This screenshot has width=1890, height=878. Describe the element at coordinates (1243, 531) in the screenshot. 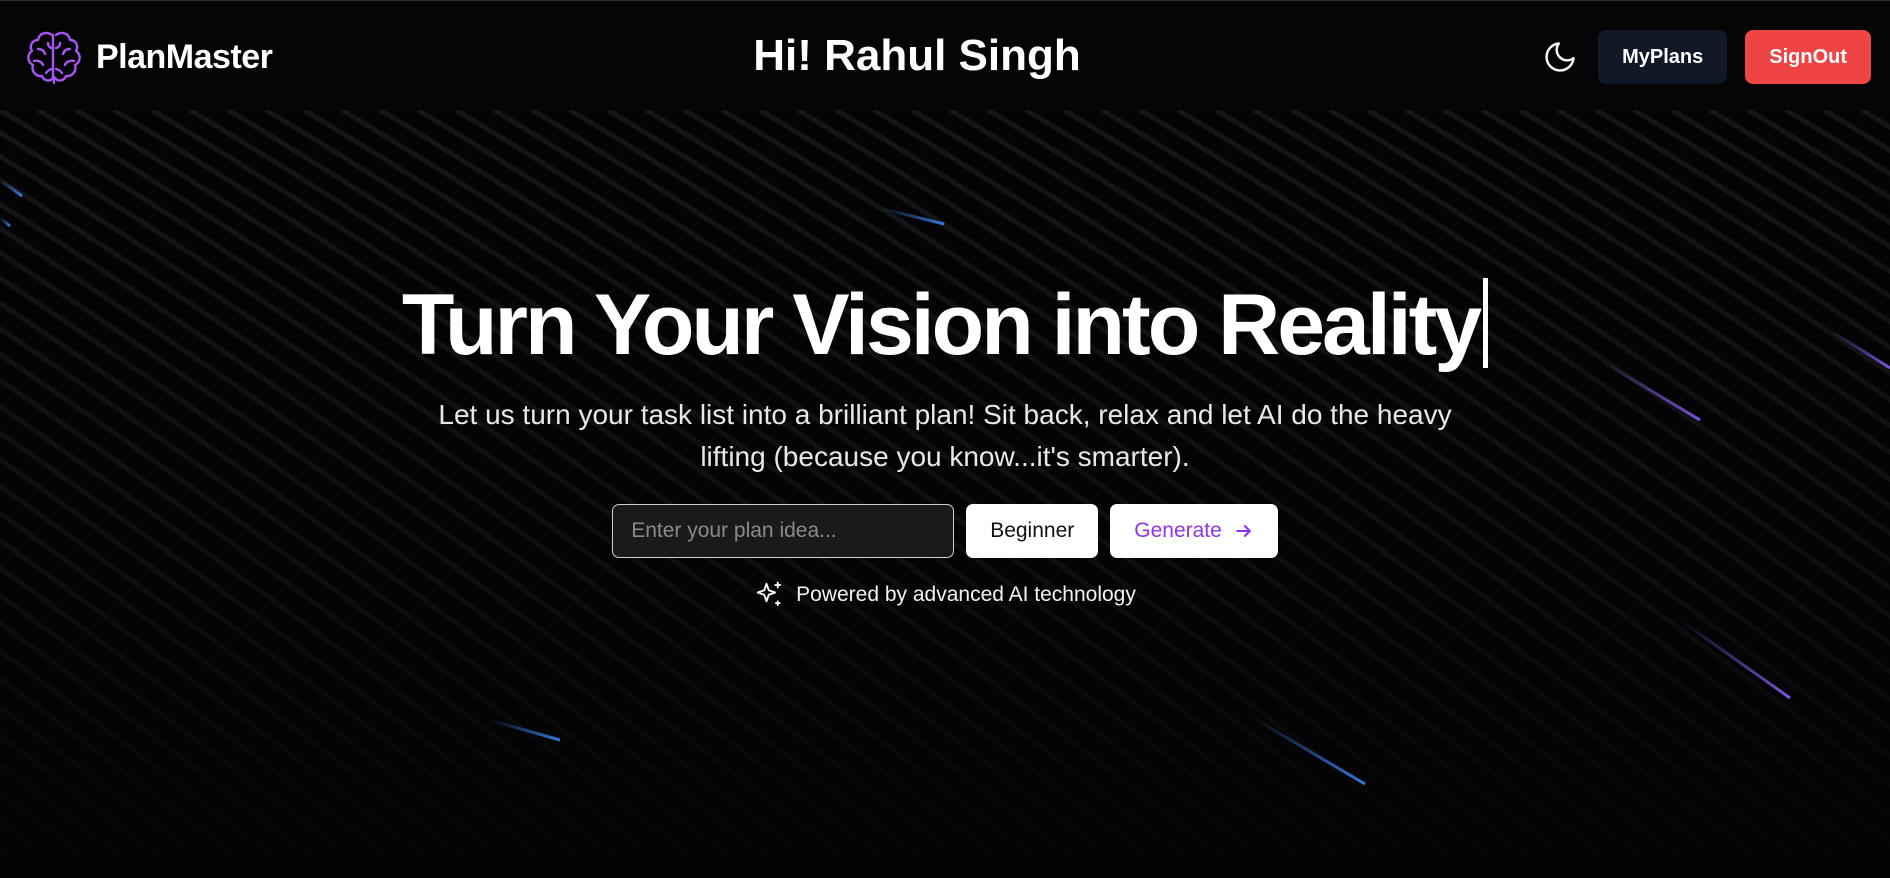

I see `arrow-right-icon` at that location.